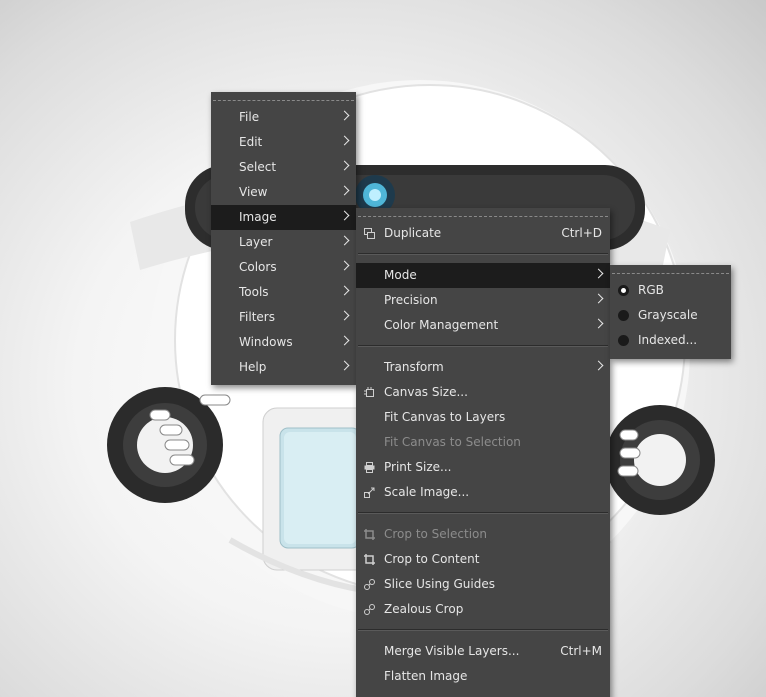 The height and width of the screenshot is (697, 766). I want to click on menu-colors: Colors, so click(283, 267).